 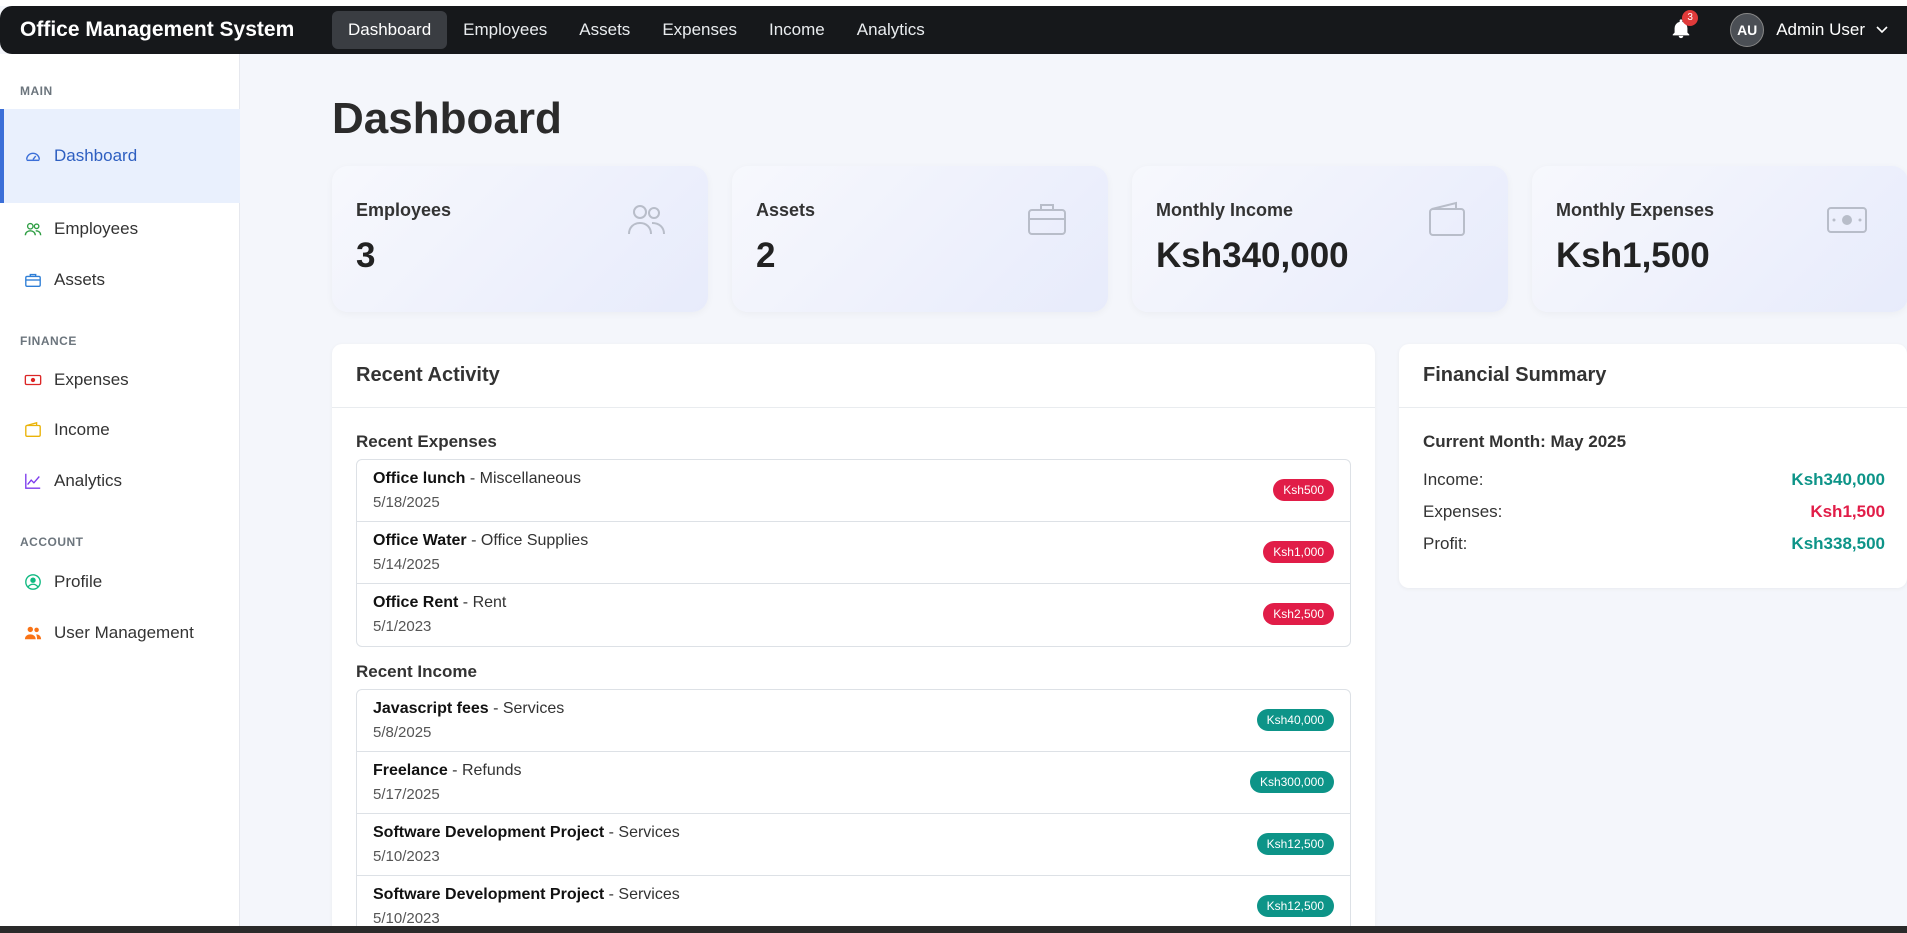 What do you see at coordinates (91, 379) in the screenshot?
I see `sidebar-item-label: Expenses` at bounding box center [91, 379].